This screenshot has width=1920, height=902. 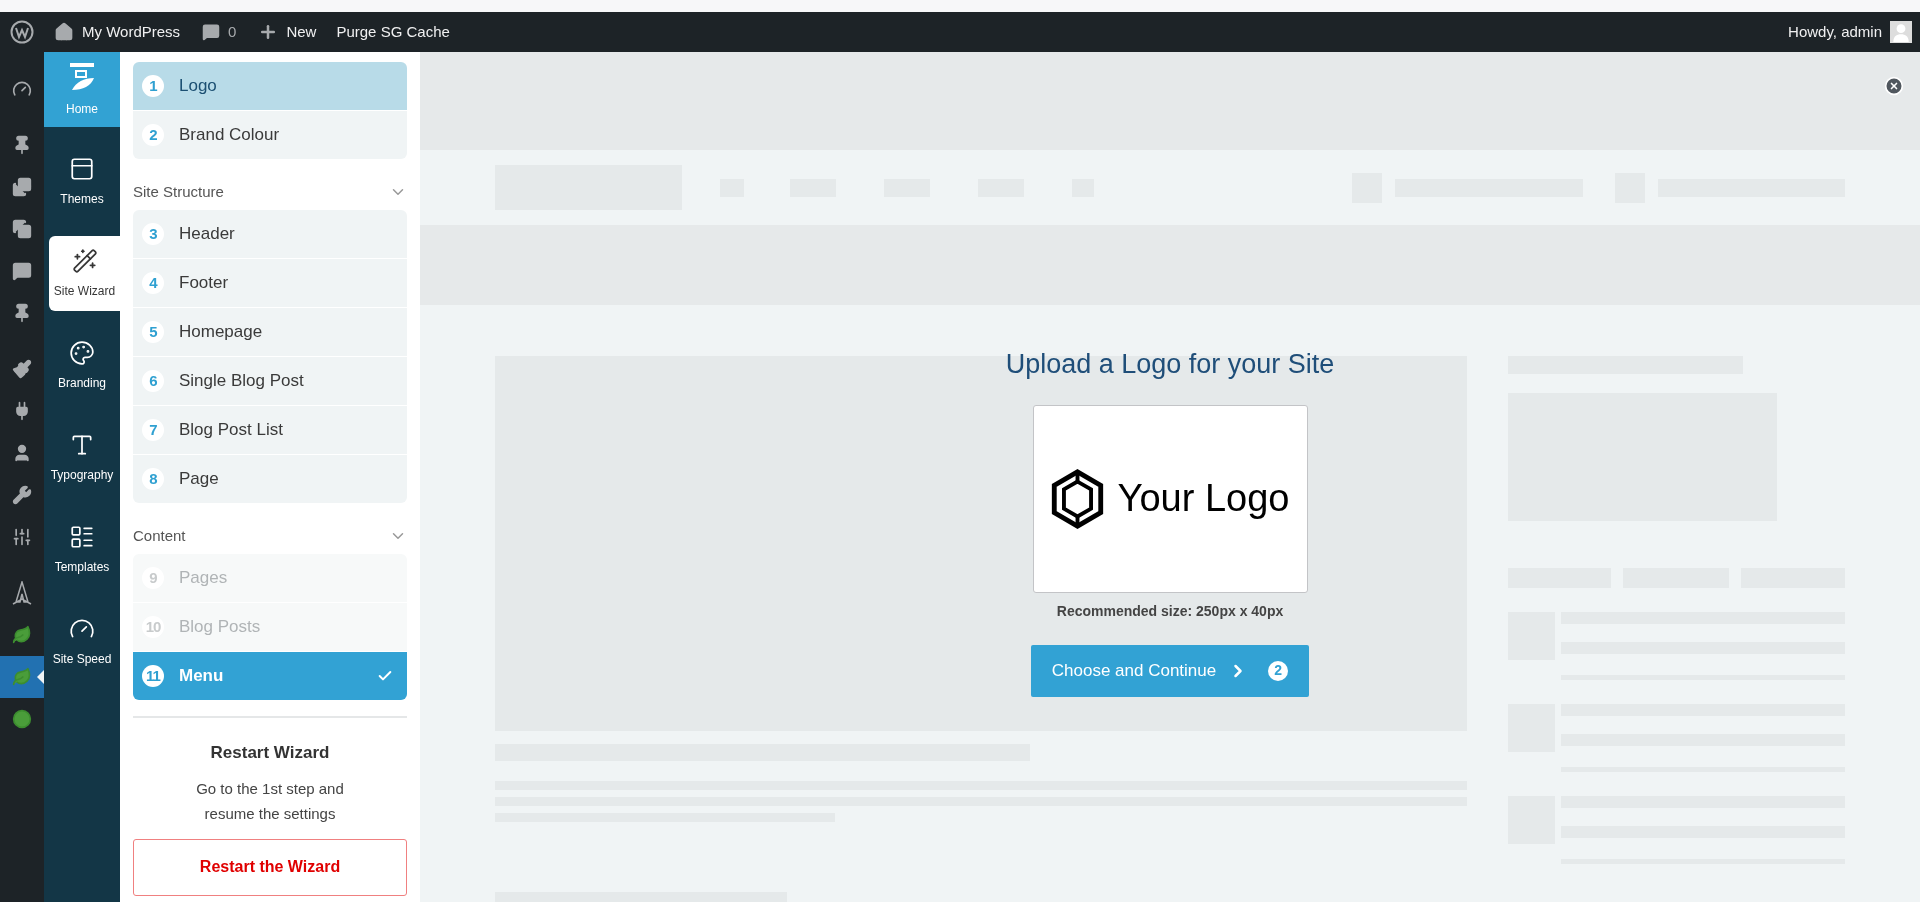 I want to click on step-number: 5, so click(x=153, y=332).